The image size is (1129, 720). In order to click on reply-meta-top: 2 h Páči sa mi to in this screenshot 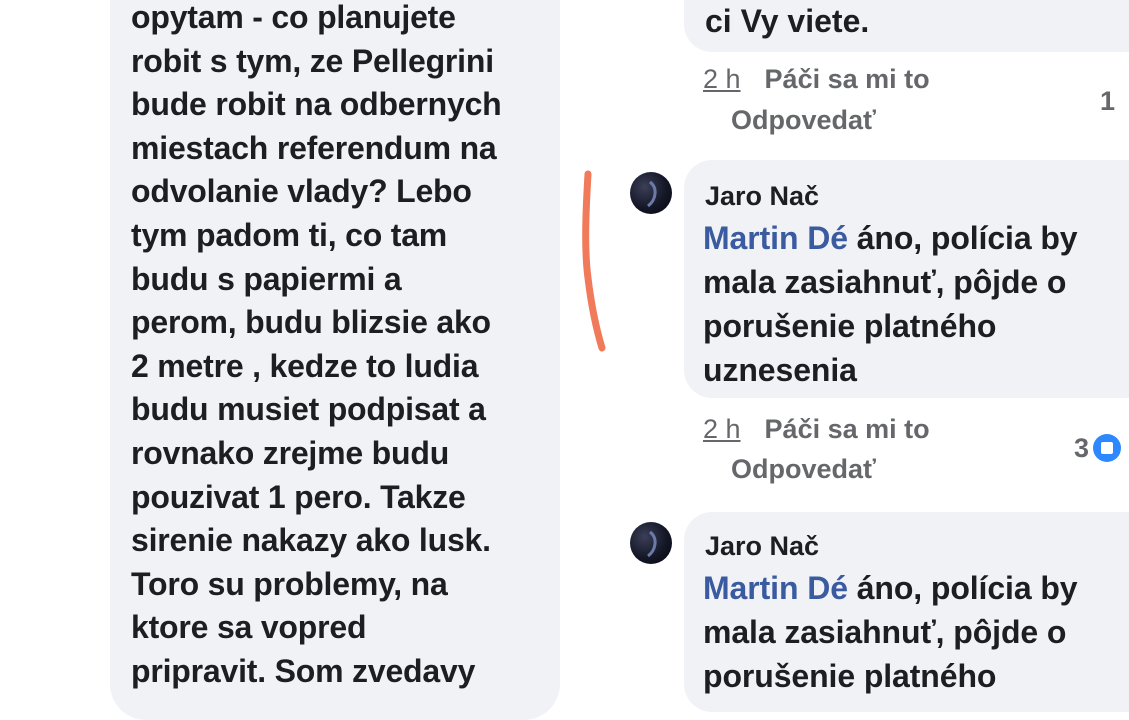, I will do `click(816, 79)`.